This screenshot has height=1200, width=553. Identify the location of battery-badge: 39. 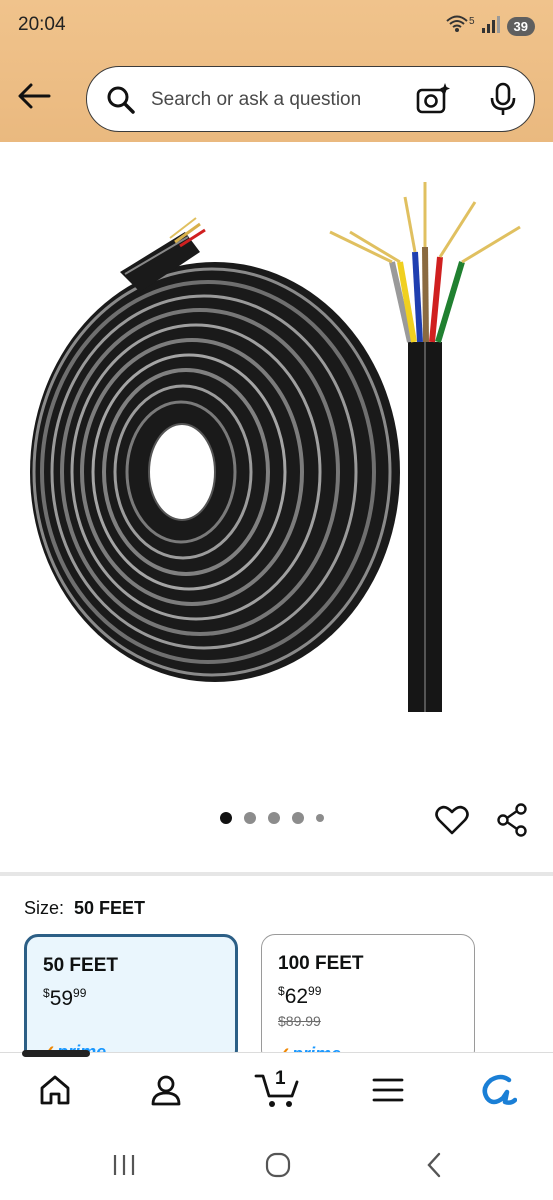
(520, 26).